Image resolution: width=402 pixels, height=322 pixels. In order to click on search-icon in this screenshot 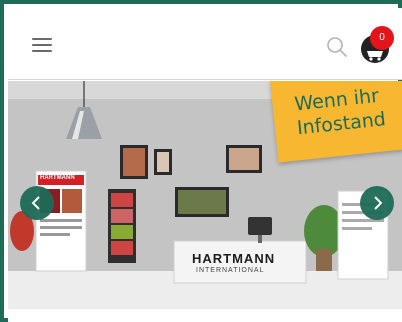, I will do `click(337, 47)`.